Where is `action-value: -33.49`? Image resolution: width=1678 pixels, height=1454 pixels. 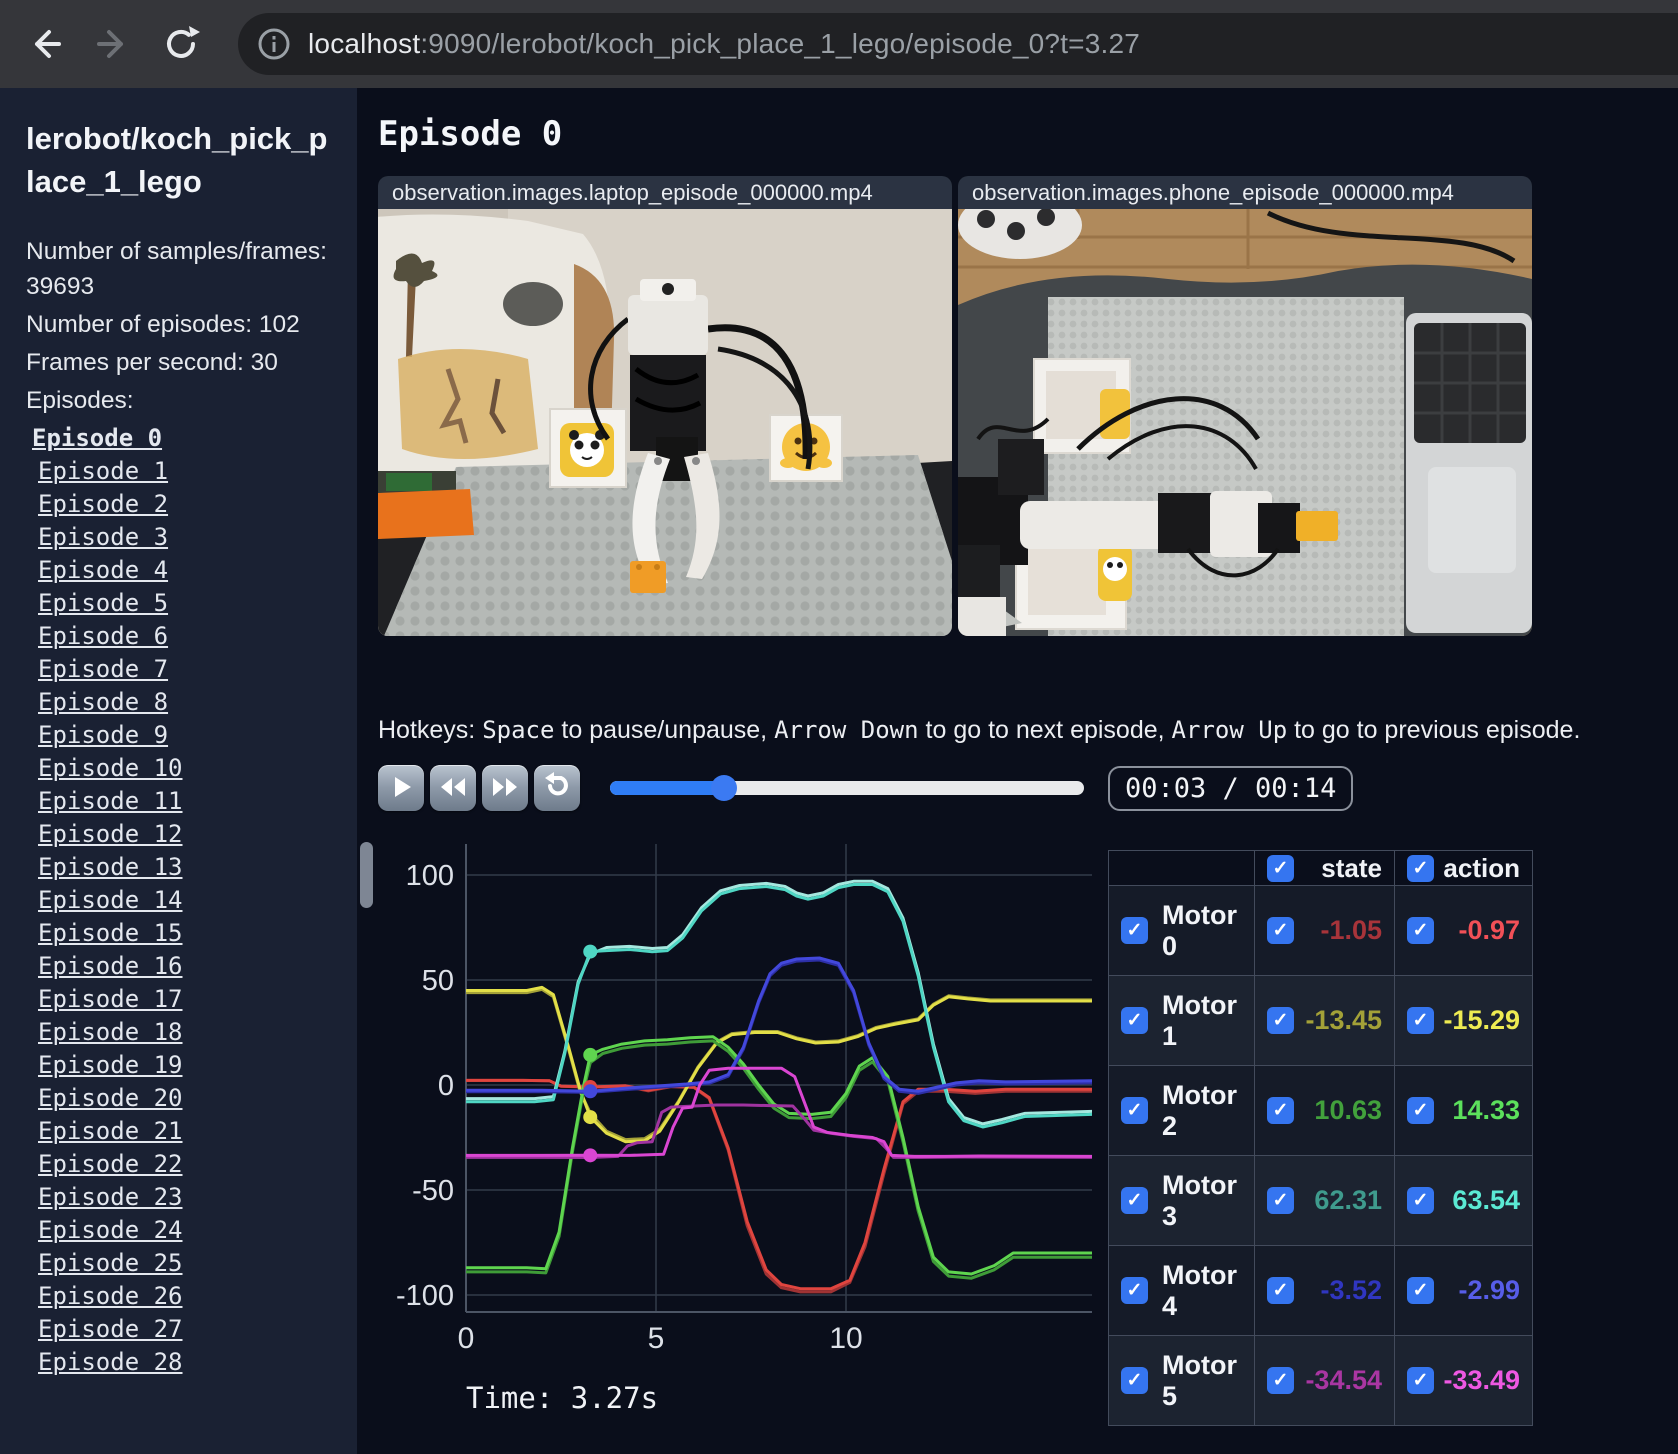 action-value: -33.49 is located at coordinates (1481, 1380).